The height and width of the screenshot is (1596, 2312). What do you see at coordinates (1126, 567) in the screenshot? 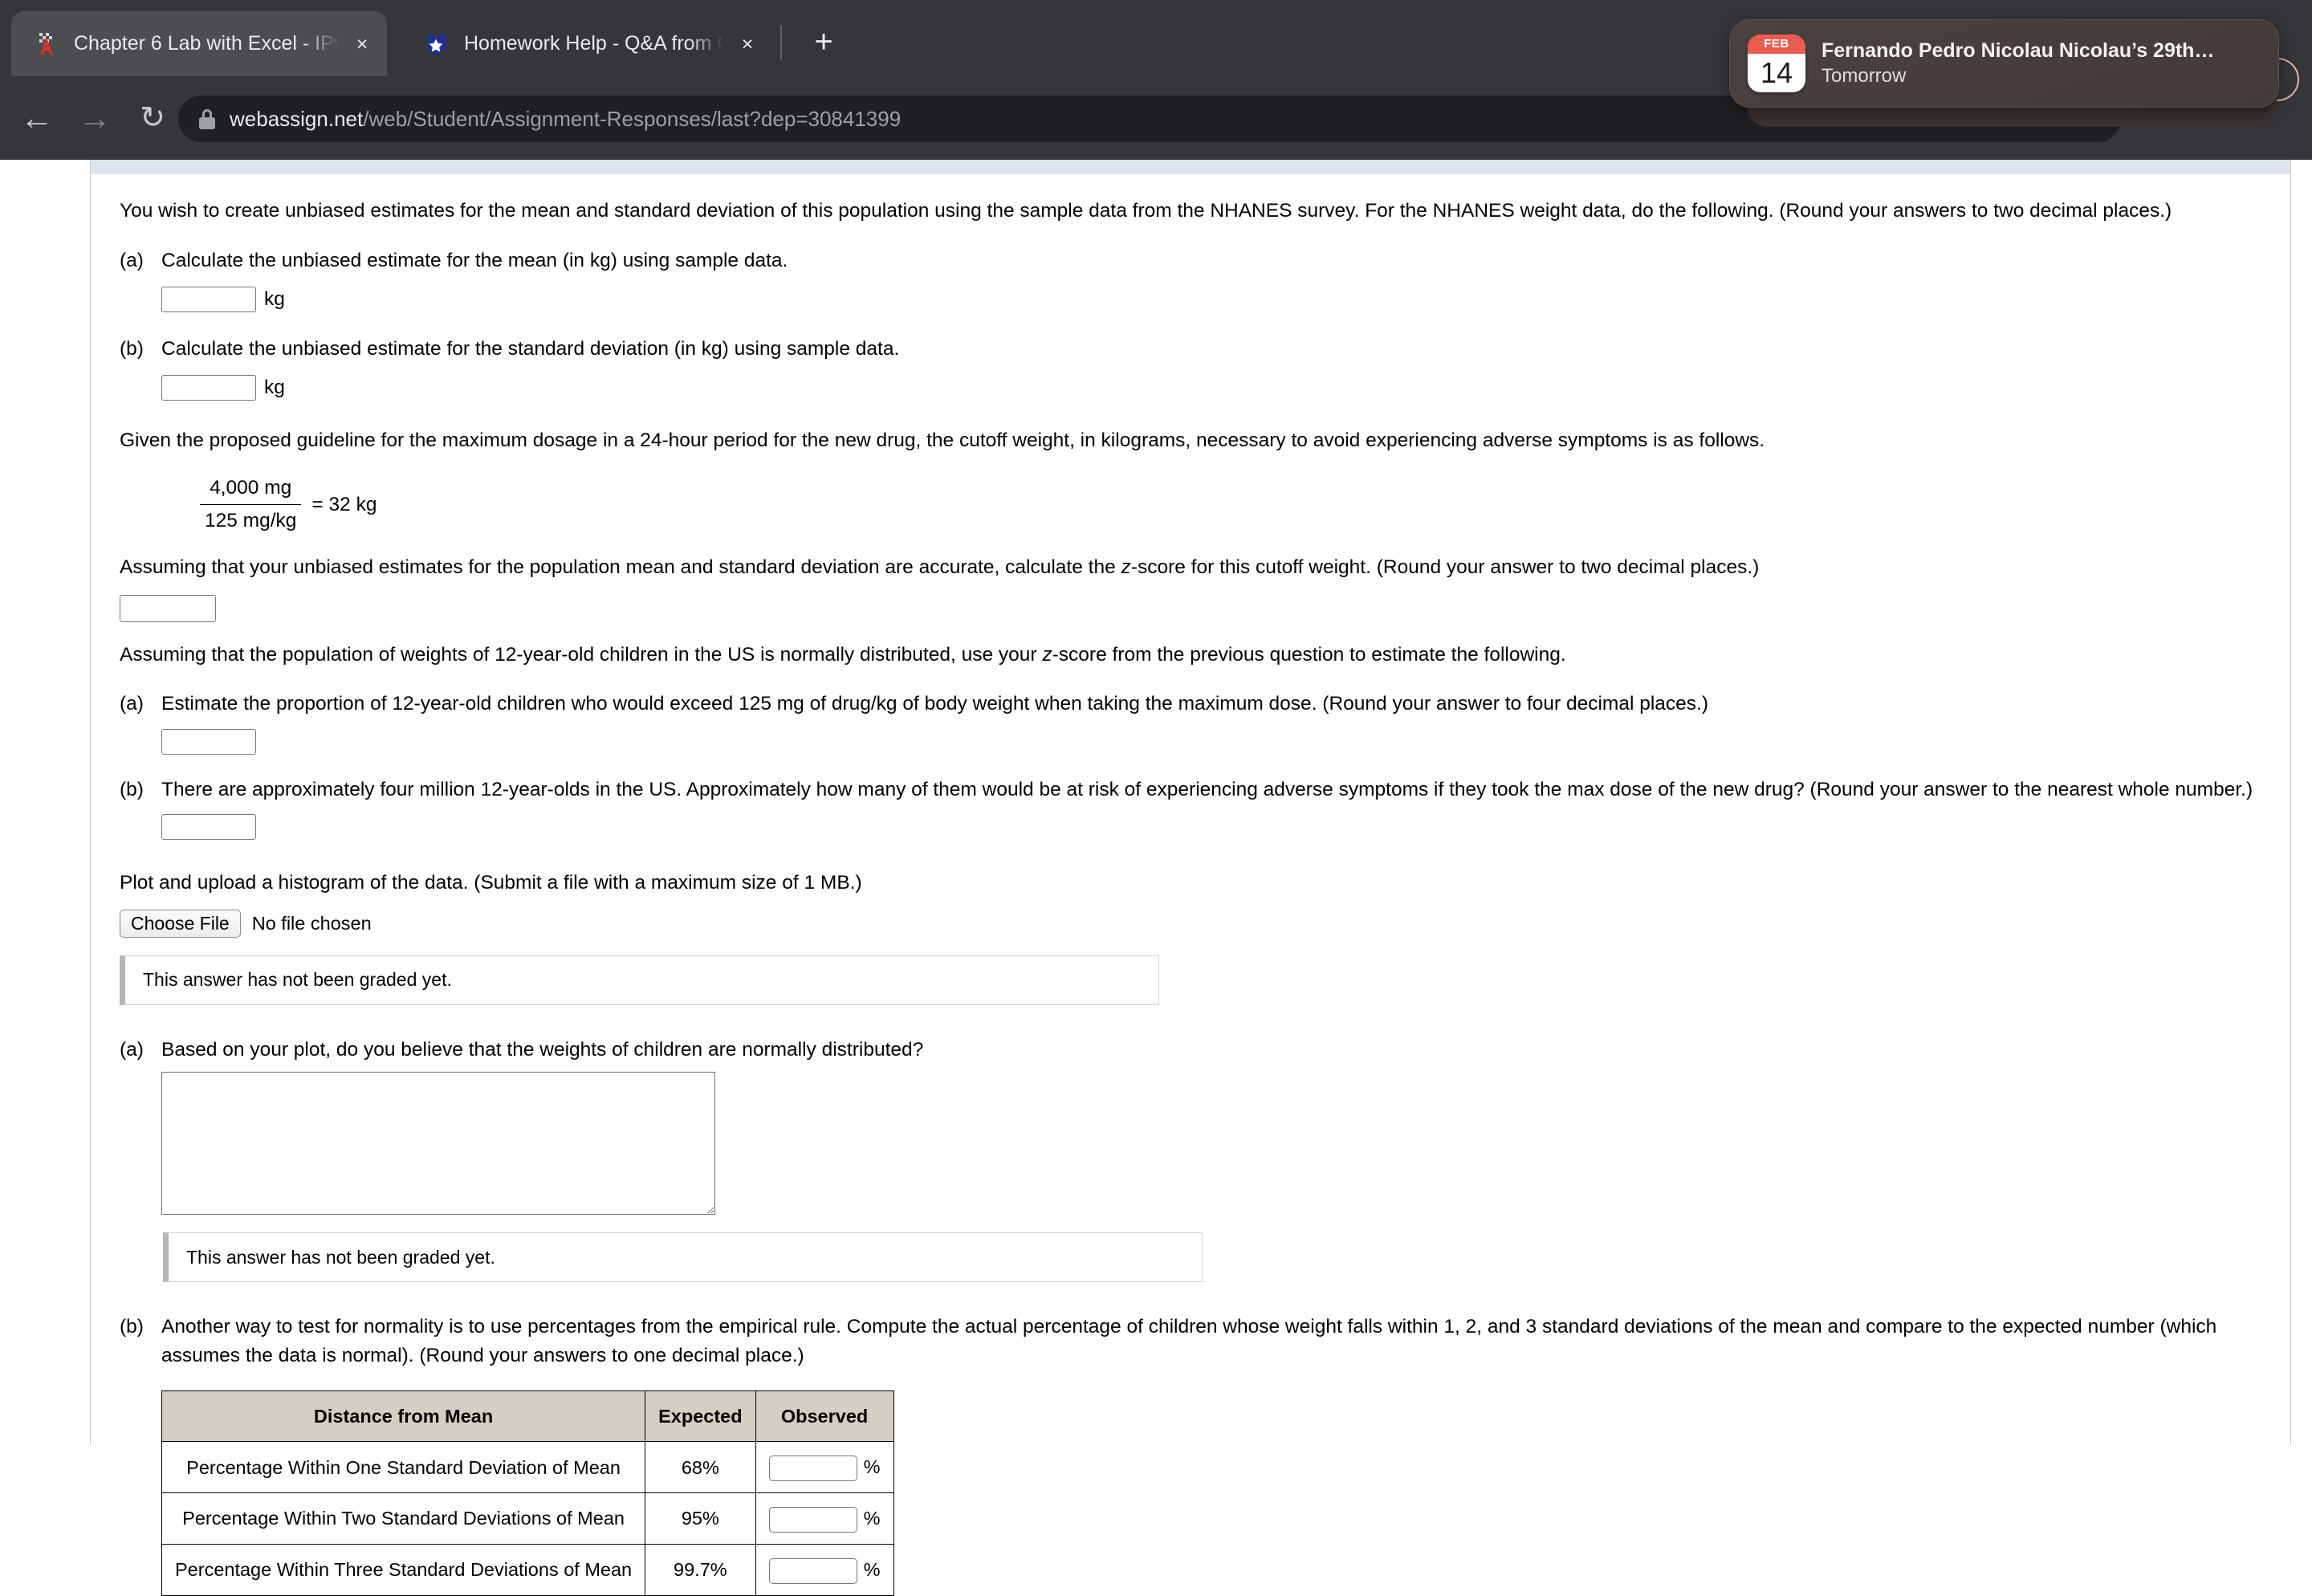
I see `zscore-paragraph-italic: z` at bounding box center [1126, 567].